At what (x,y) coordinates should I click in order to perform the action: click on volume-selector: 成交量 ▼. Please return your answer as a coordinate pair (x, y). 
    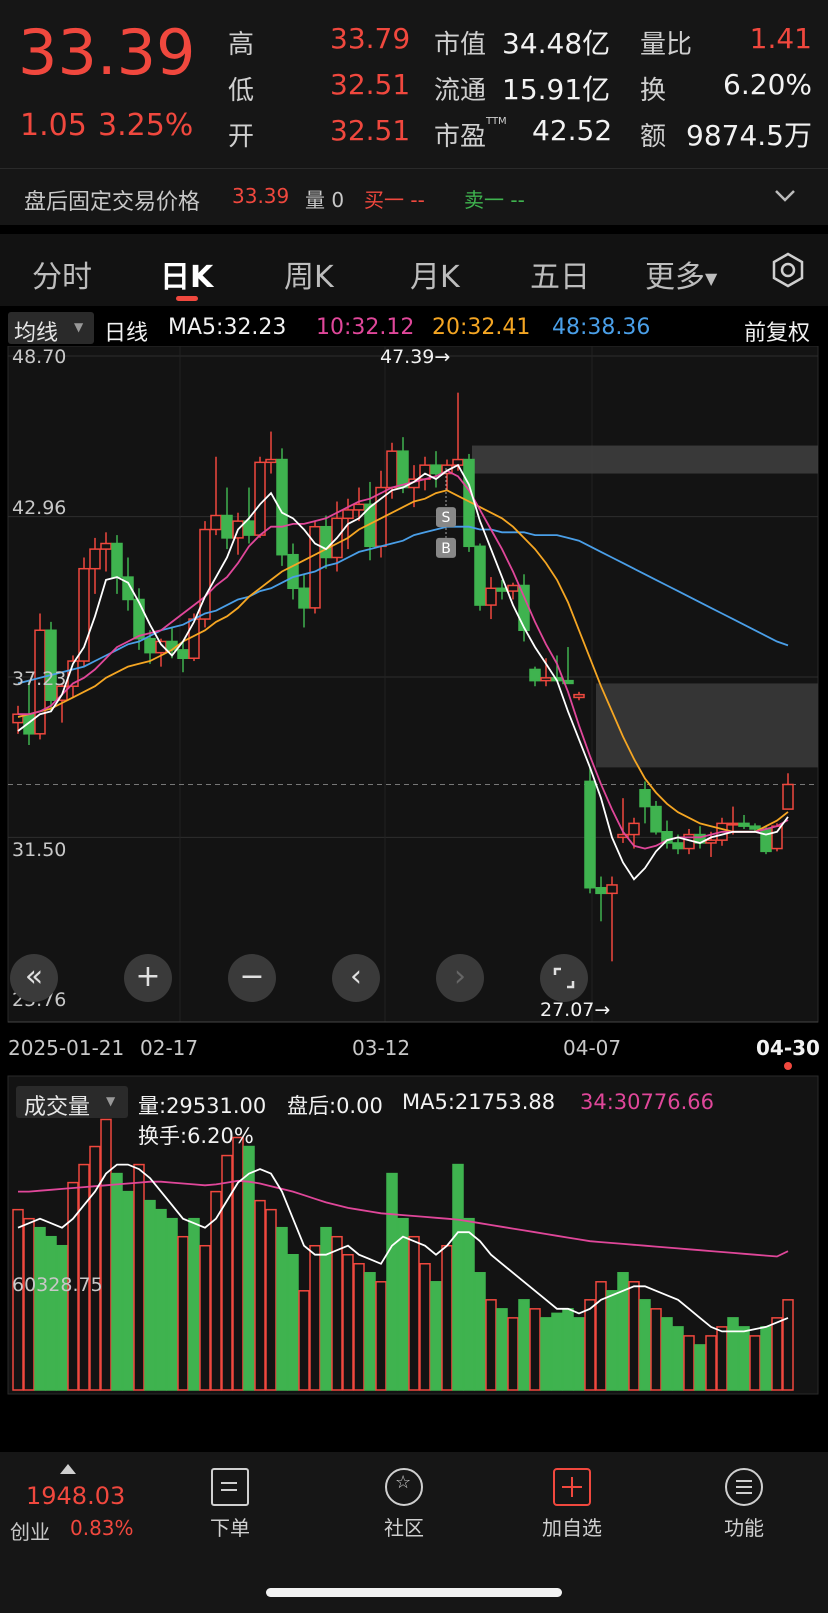
    Looking at the image, I should click on (72, 1103).